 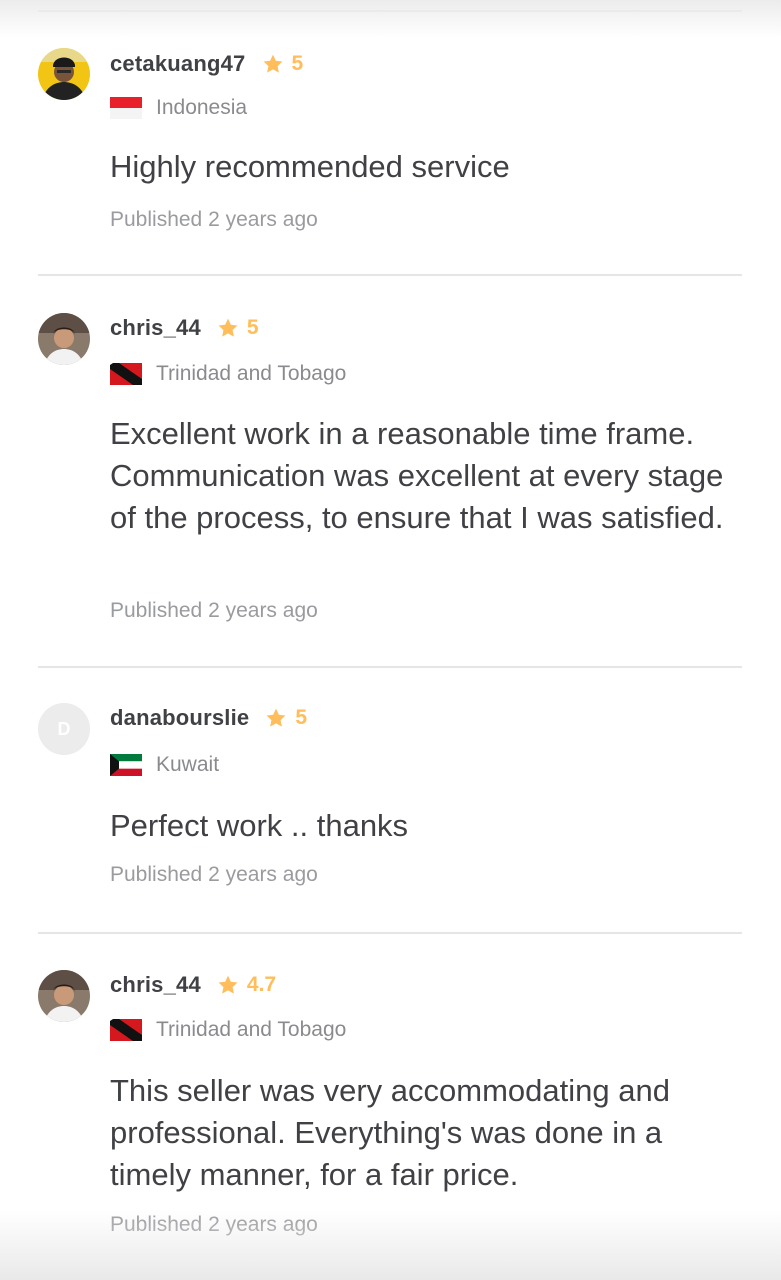 I want to click on review-text: Perfect work .. thanks, so click(x=259, y=825).